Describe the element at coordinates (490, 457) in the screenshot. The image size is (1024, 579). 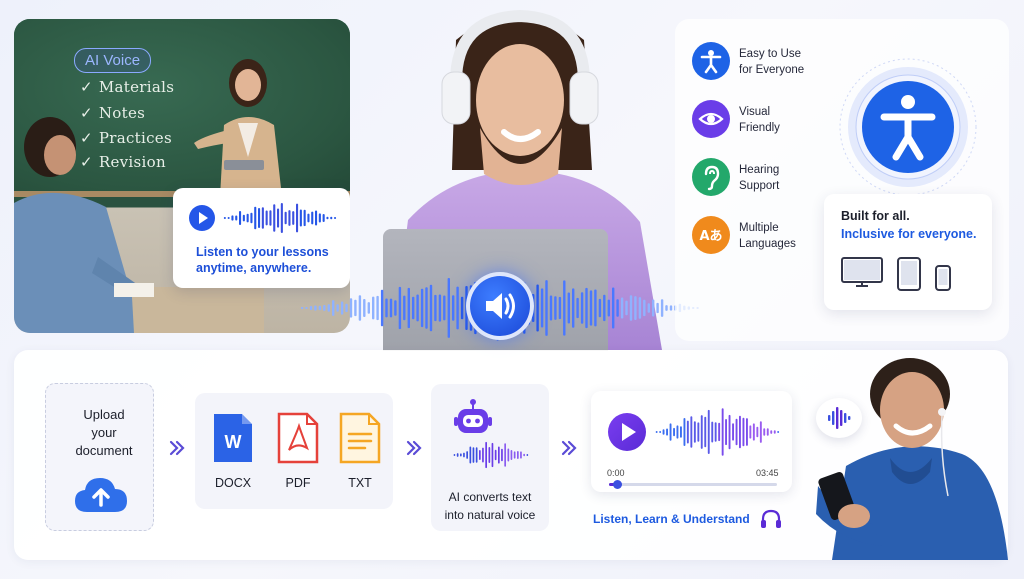
I see `ai-convert-box: AI converts text into natural voice` at that location.